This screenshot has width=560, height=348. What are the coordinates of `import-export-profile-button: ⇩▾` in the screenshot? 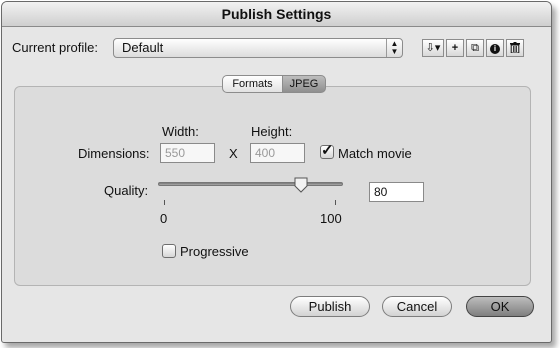 It's located at (433, 48).